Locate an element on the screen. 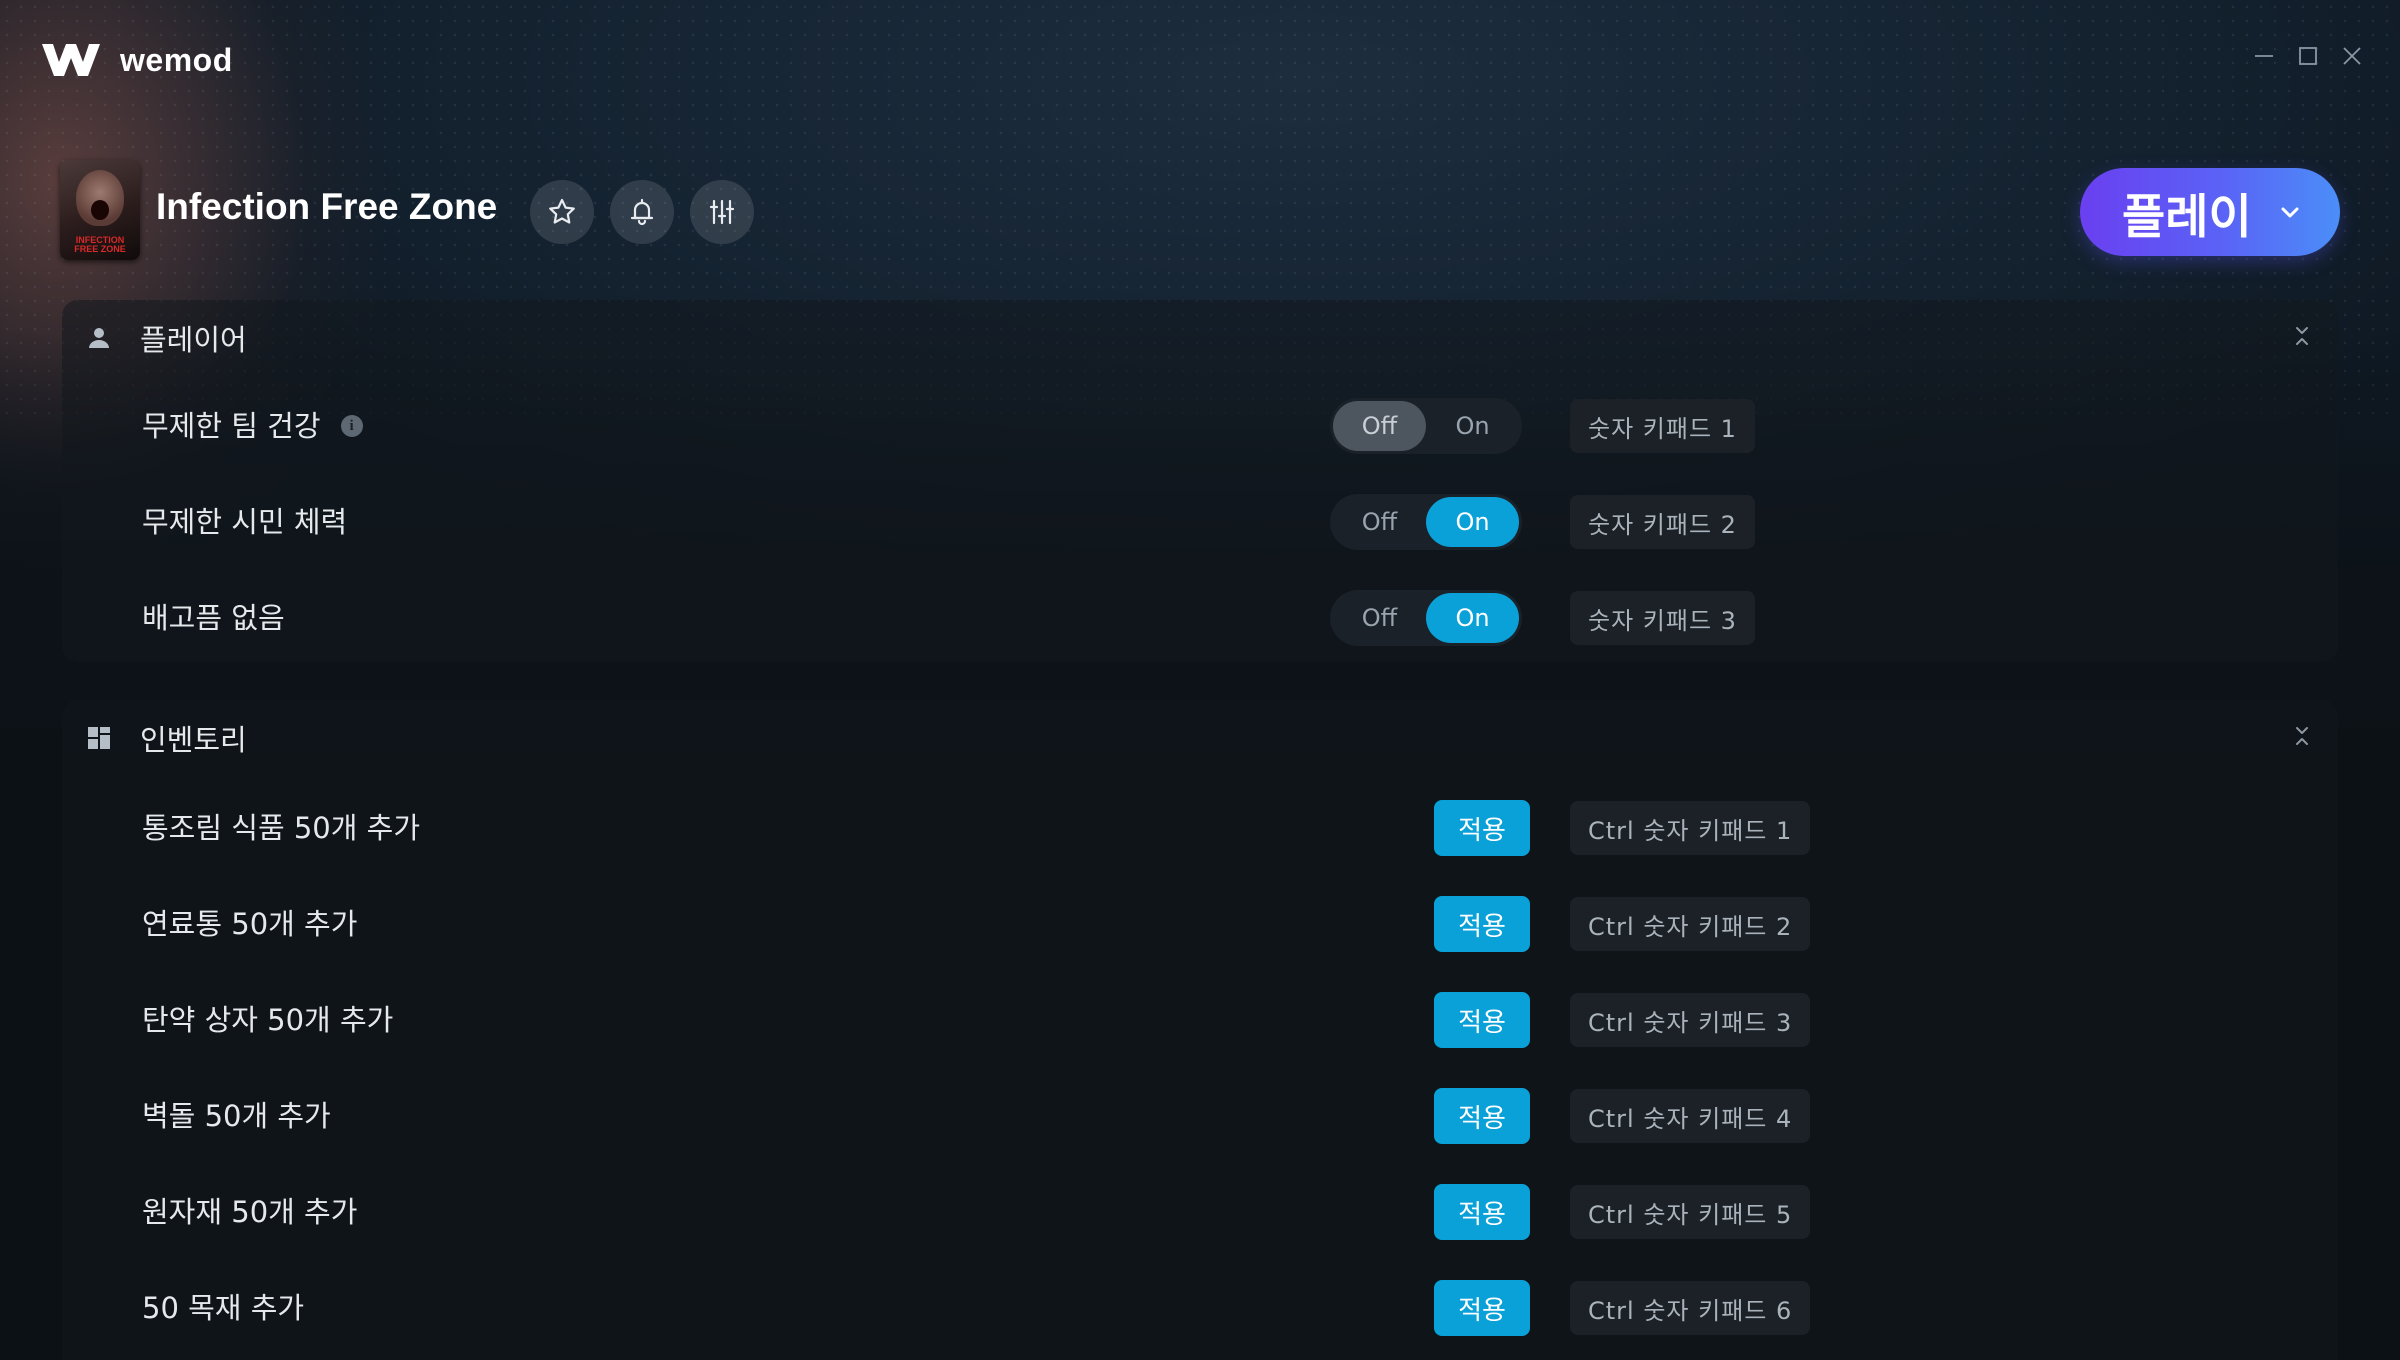  chevron-down-icon is located at coordinates (2290, 212).